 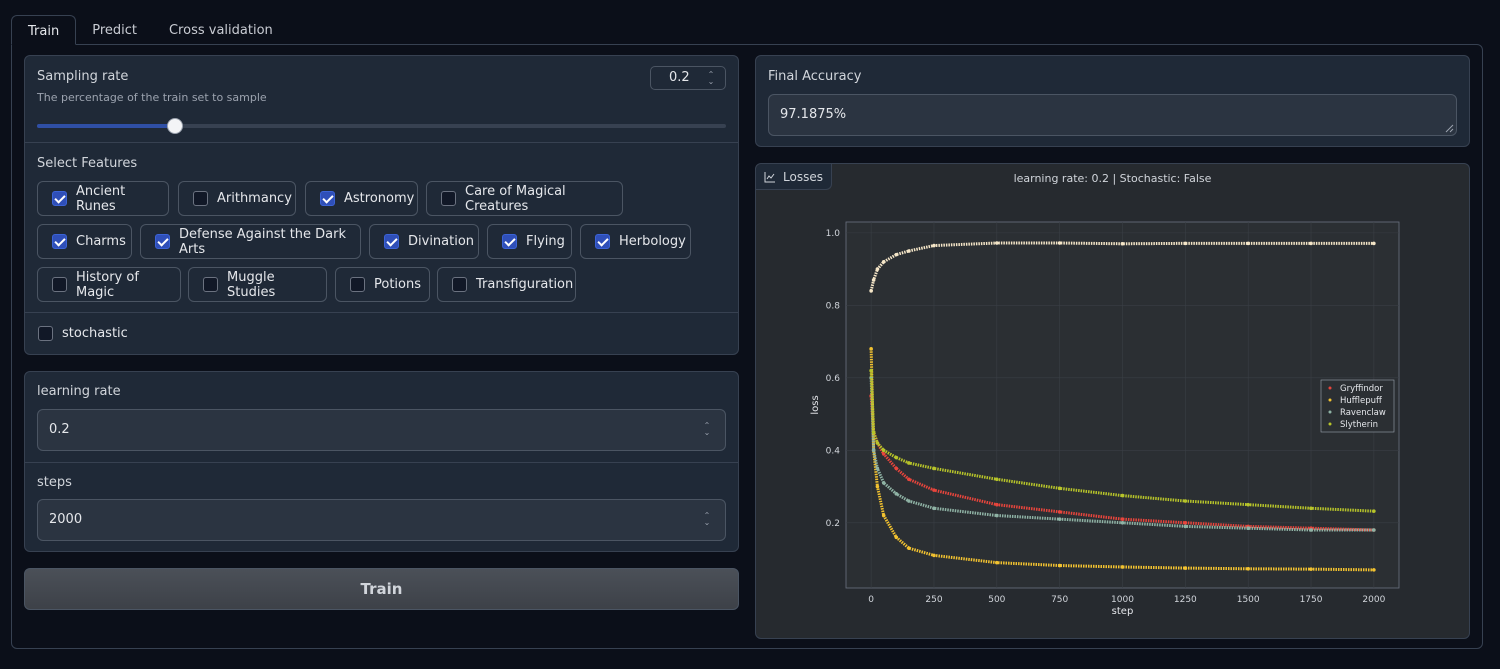 I want to click on hyperparameters-block: learning rate 0.2 ⌃ ⌄ steps 2000 ⌃ ⌄, so click(x=381, y=461).